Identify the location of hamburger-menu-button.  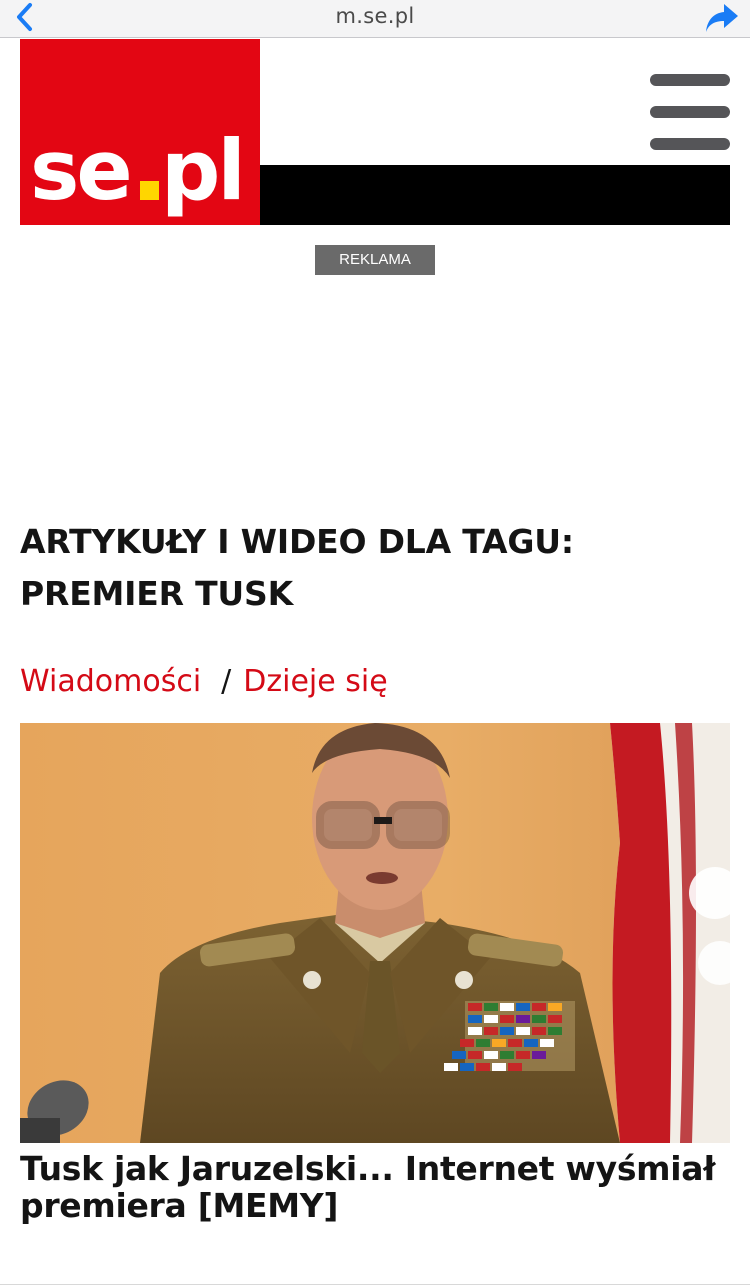
(690, 112).